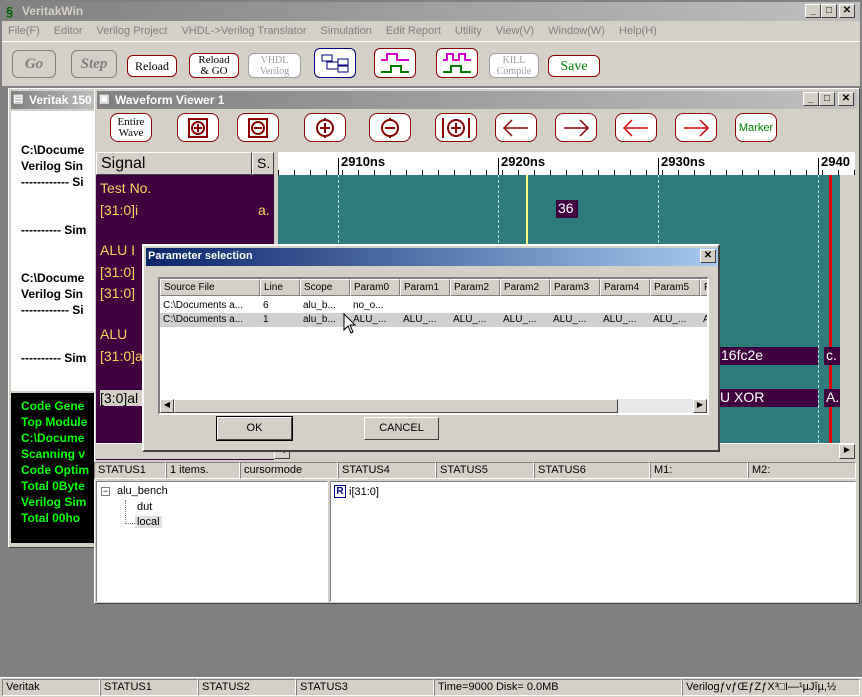 This screenshot has height=697, width=862. What do you see at coordinates (125, 188) in the screenshot?
I see `signal-row: Test No.` at bounding box center [125, 188].